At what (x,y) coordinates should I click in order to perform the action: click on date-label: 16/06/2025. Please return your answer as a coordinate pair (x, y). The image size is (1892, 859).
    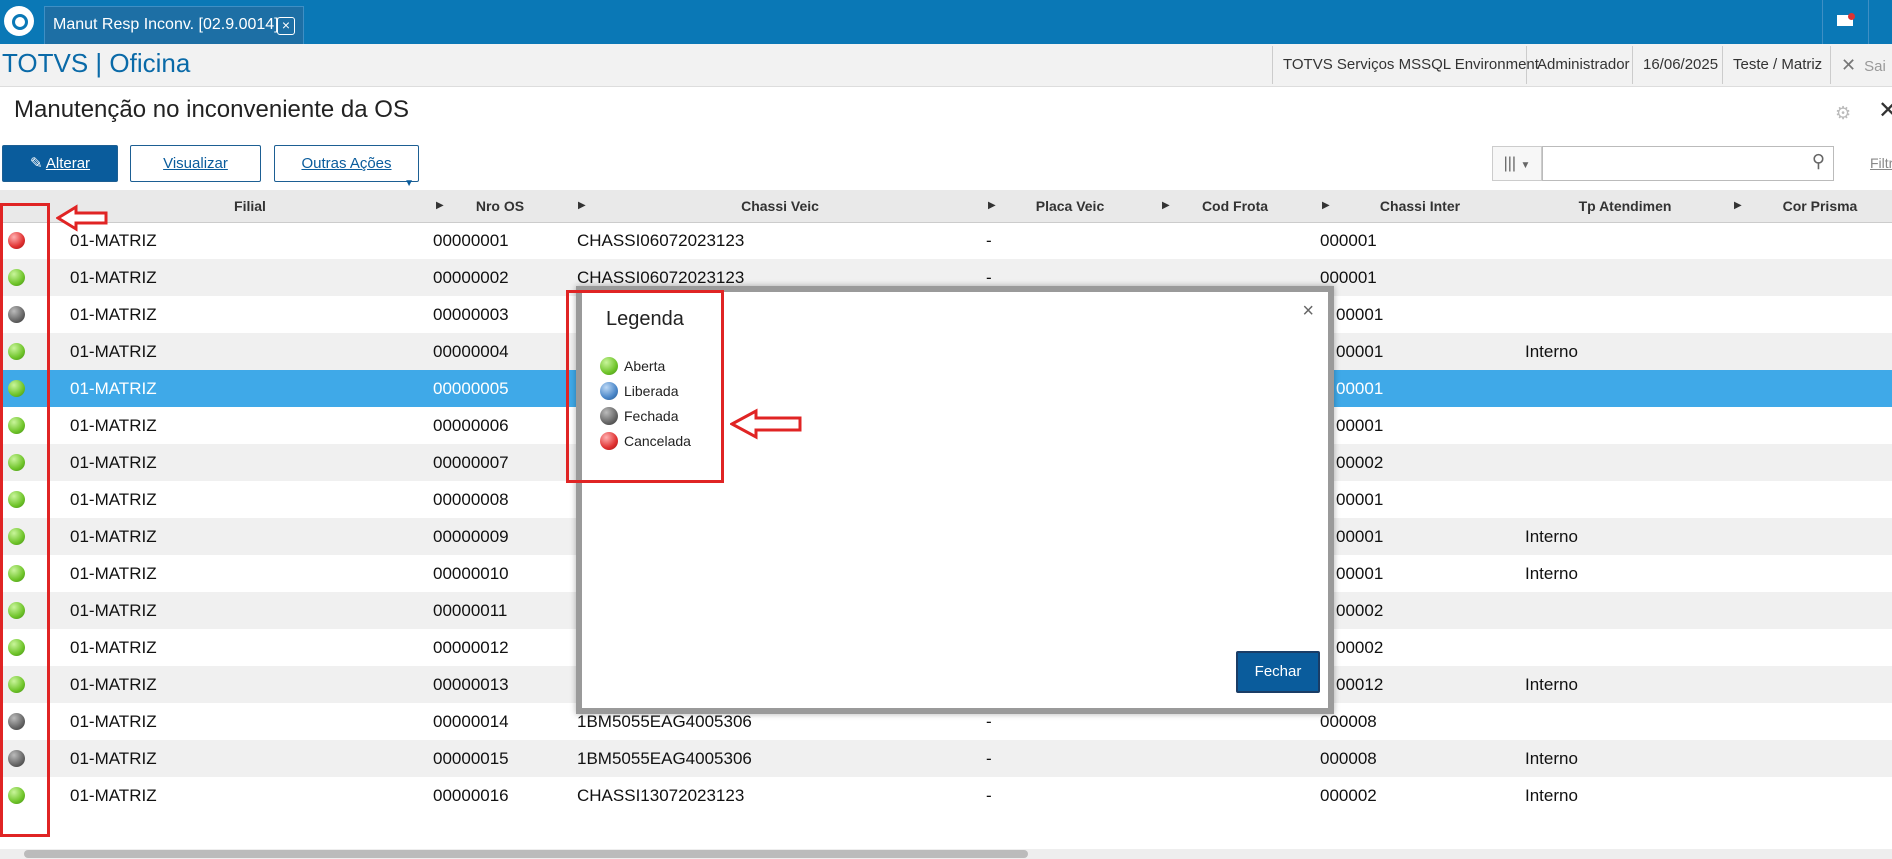
    Looking at the image, I should click on (1677, 65).